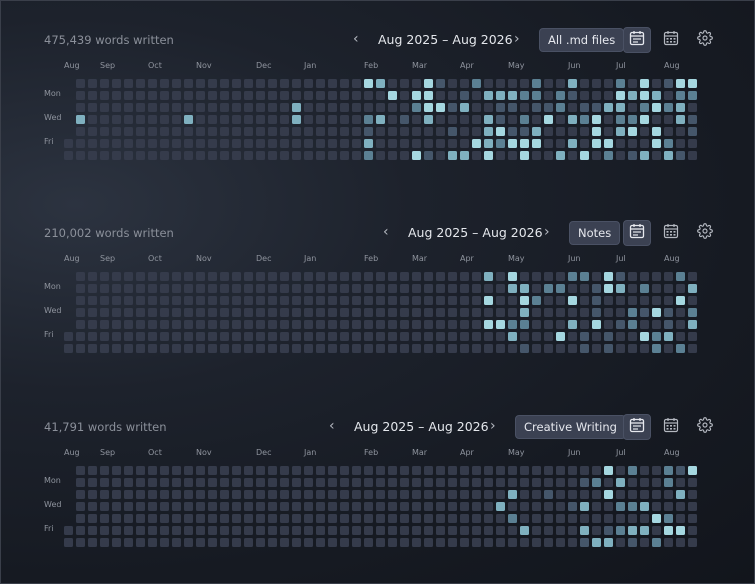 The width and height of the screenshot is (755, 584). What do you see at coordinates (517, 39) in the screenshot?
I see `next-range-button: ›` at bounding box center [517, 39].